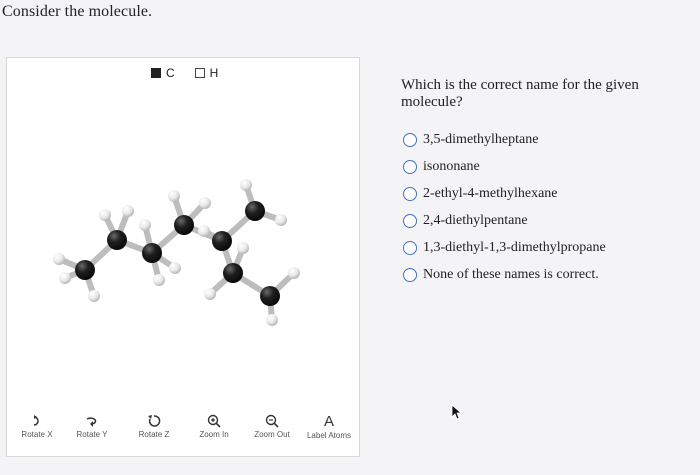  What do you see at coordinates (475, 220) in the screenshot?
I see `option-label: 2,4-diethylpentane` at bounding box center [475, 220].